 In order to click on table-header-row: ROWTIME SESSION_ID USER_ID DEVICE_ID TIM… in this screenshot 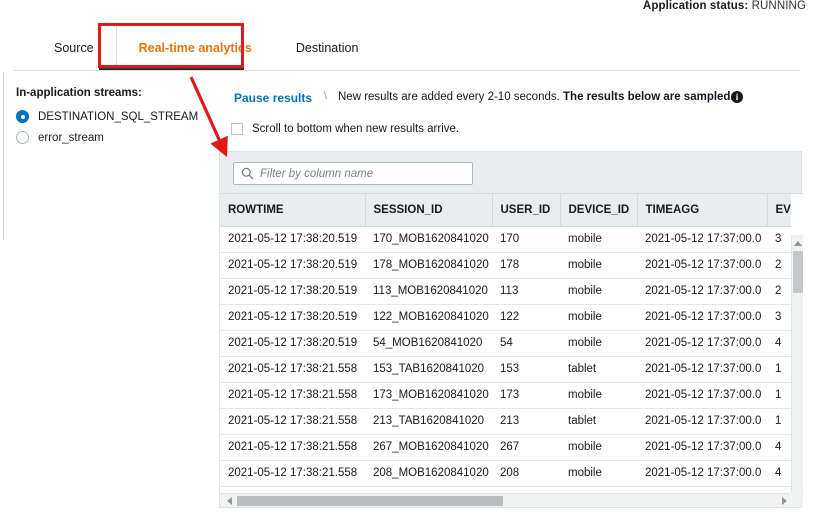, I will do `click(505, 210)`.